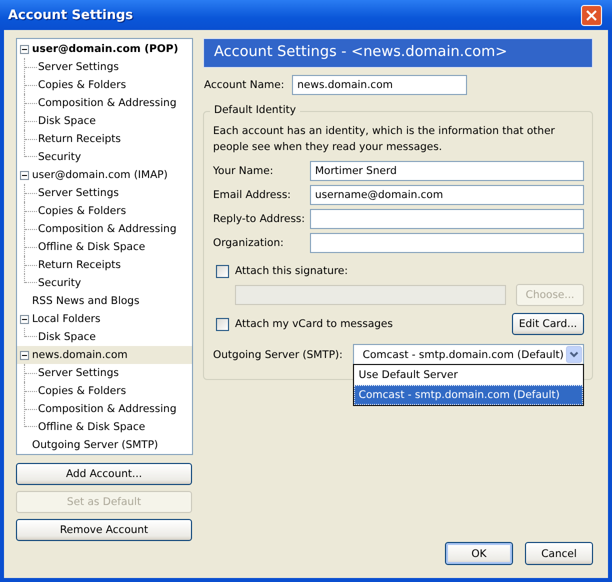  What do you see at coordinates (291, 271) in the screenshot?
I see `checkbox-label: Attach this signature:` at bounding box center [291, 271].